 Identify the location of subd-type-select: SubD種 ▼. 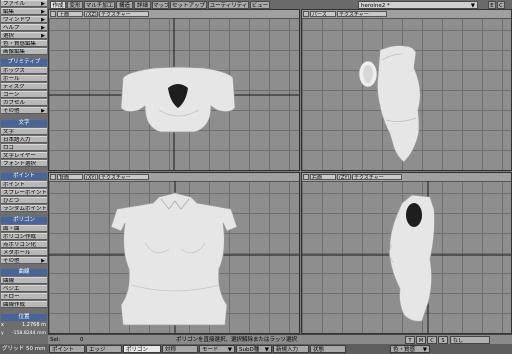
(254, 349).